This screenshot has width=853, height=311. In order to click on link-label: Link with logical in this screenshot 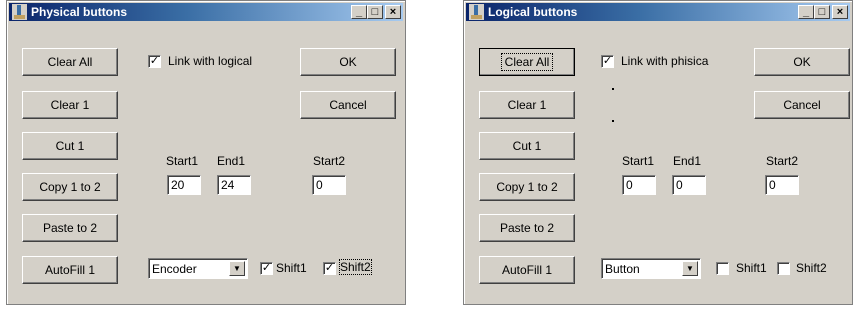, I will do `click(210, 61)`.